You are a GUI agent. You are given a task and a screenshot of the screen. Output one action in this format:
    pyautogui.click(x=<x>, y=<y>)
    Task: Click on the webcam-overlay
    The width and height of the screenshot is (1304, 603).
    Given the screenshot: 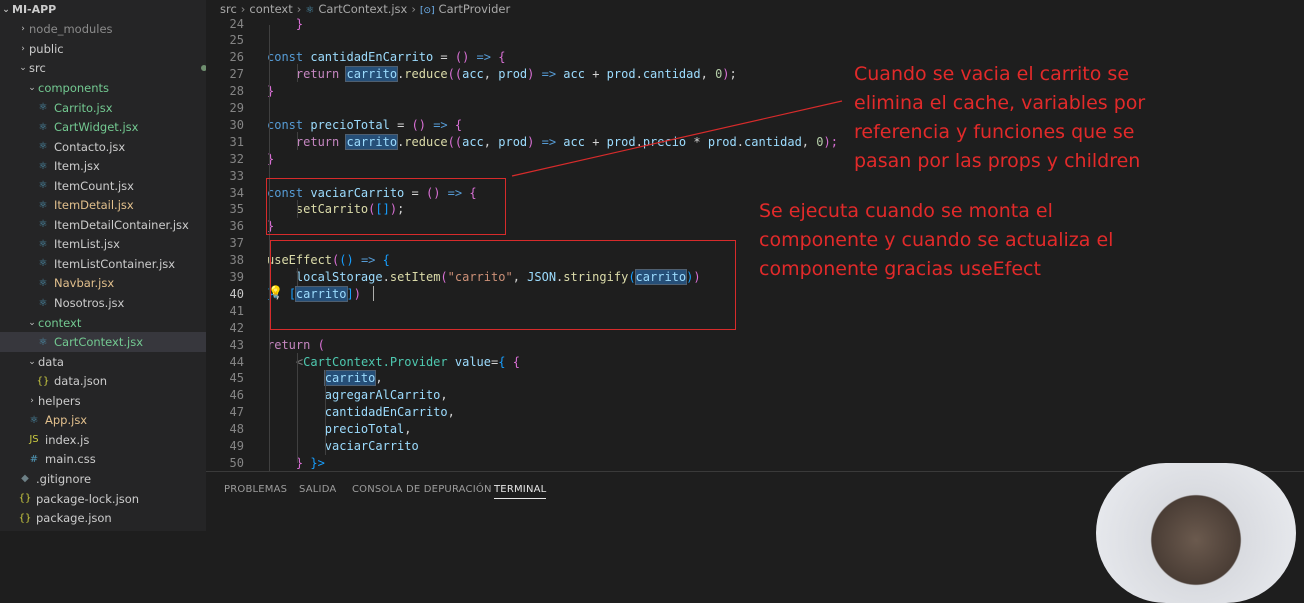 What is the action you would take?
    pyautogui.click(x=1196, y=533)
    